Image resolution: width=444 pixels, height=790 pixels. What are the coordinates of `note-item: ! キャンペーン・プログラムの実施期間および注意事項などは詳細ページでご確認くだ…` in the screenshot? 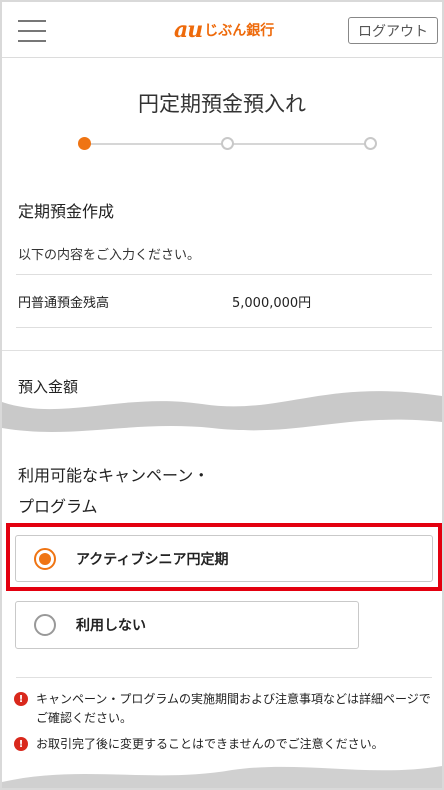 It's located at (224, 709).